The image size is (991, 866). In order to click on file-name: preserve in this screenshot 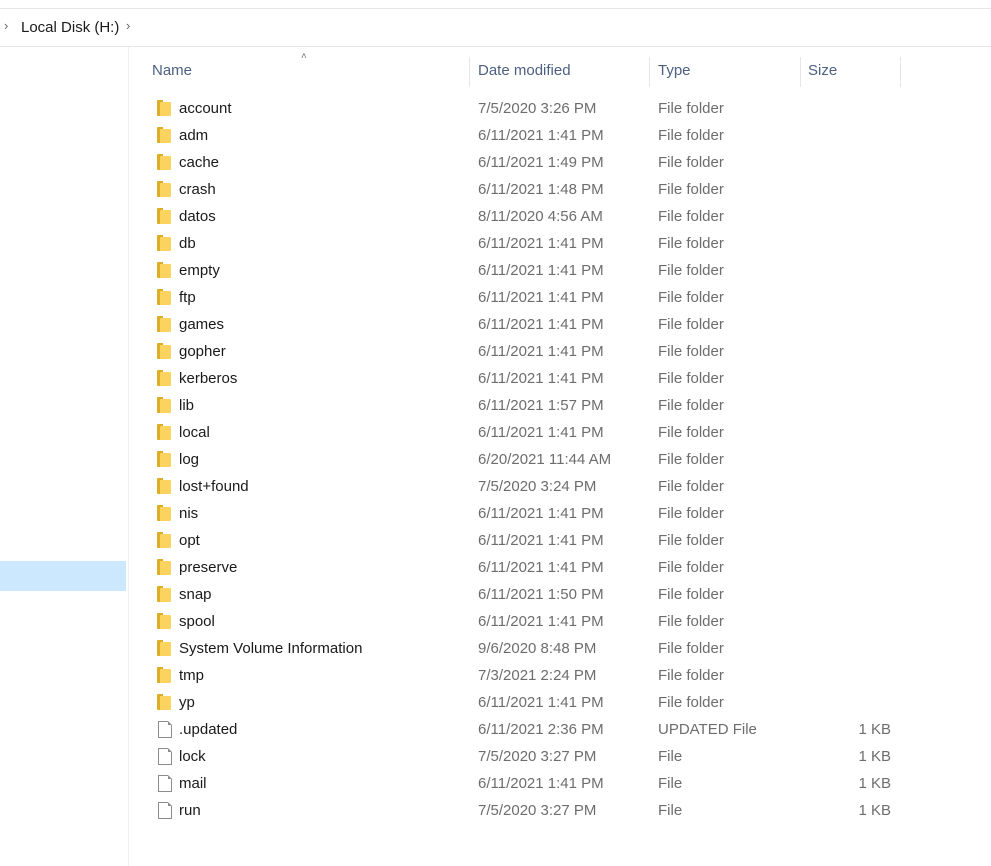, I will do `click(208, 567)`.